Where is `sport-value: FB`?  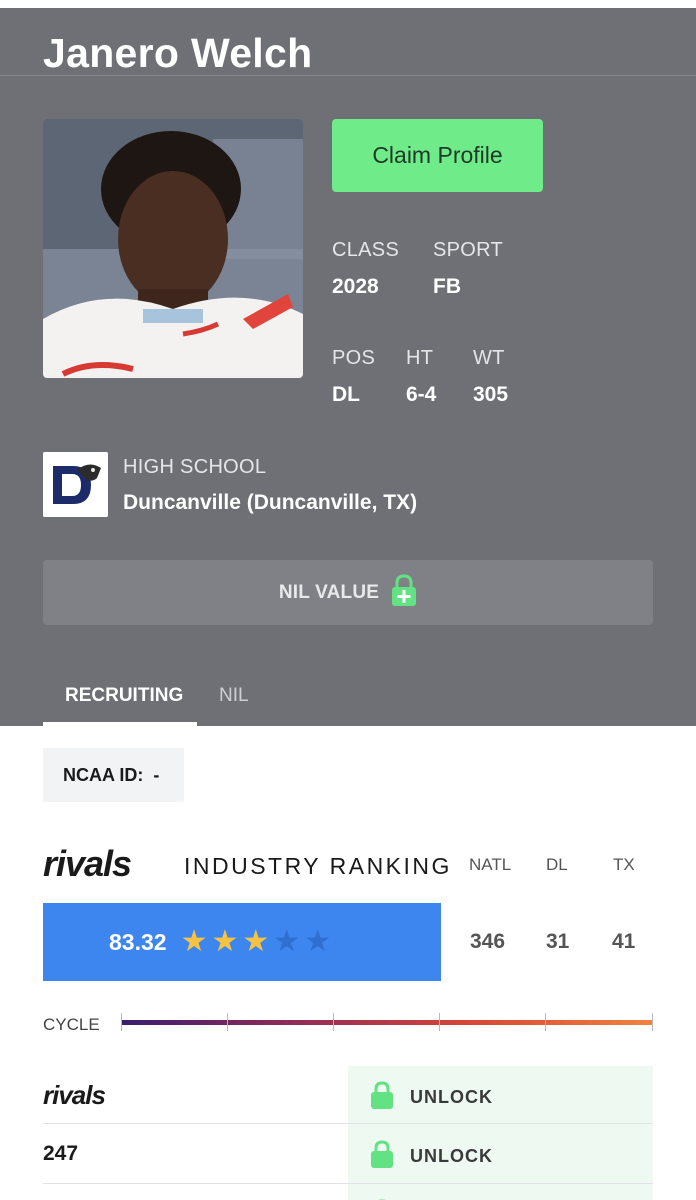
sport-value: FB is located at coordinates (447, 286).